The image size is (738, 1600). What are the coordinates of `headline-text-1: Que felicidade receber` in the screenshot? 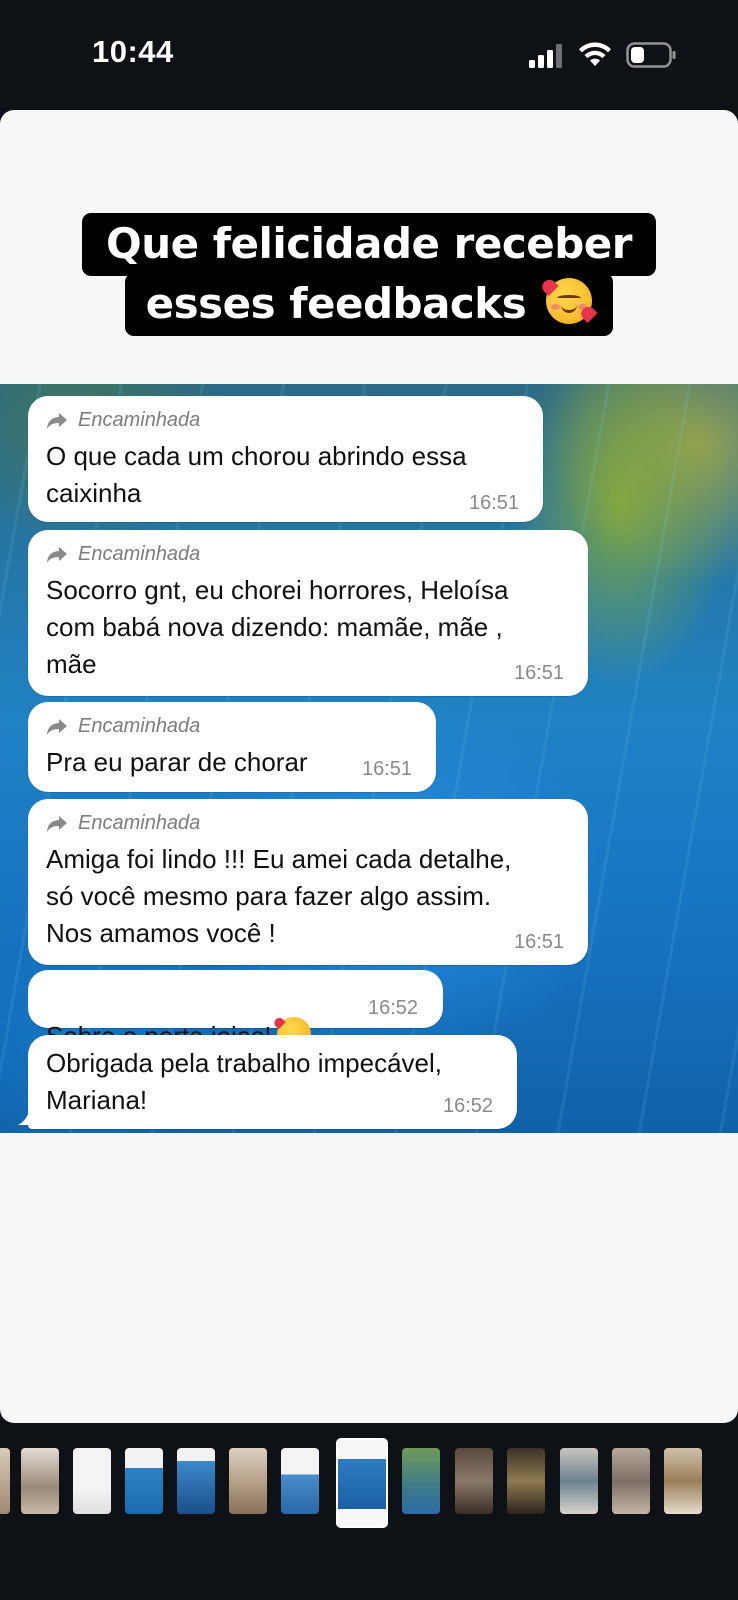 It's located at (369, 243).